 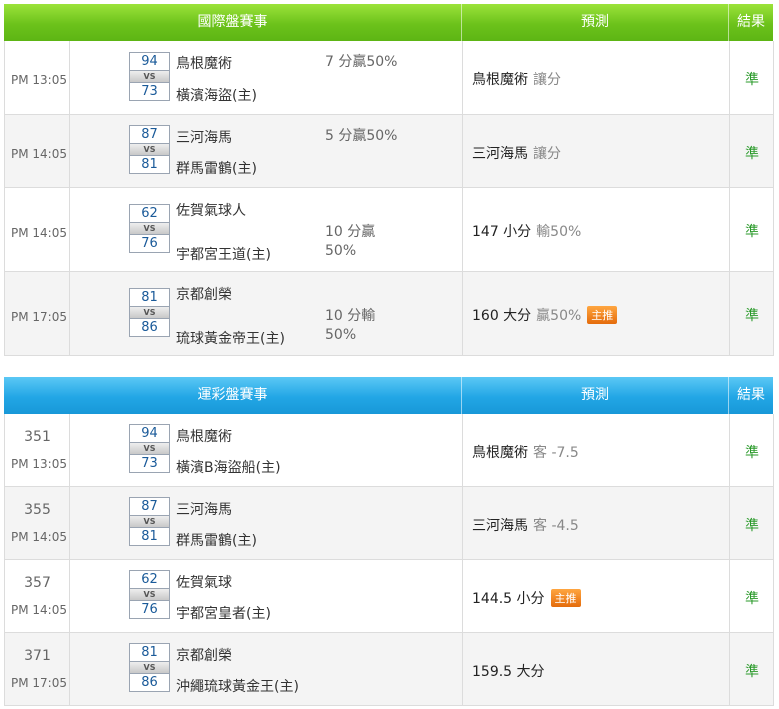 I want to click on match-column-header: 運彩盤賽事, so click(x=233, y=395).